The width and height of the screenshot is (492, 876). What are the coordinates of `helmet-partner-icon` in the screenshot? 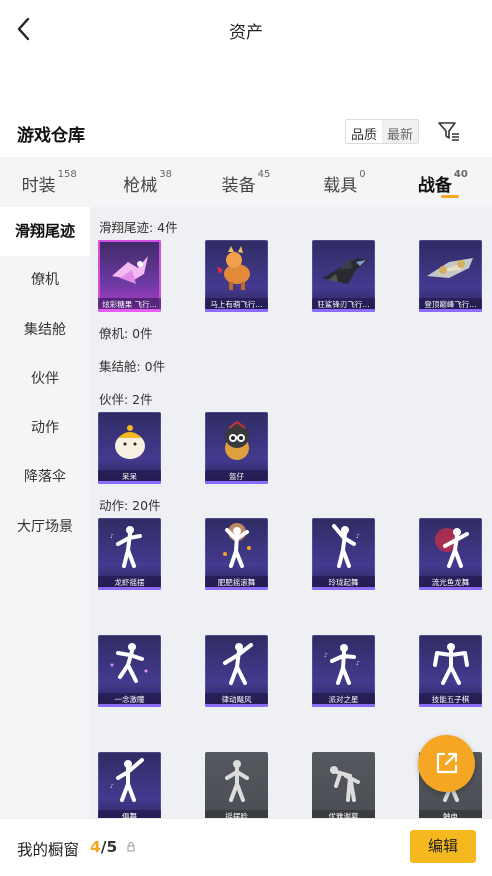 It's located at (237, 440).